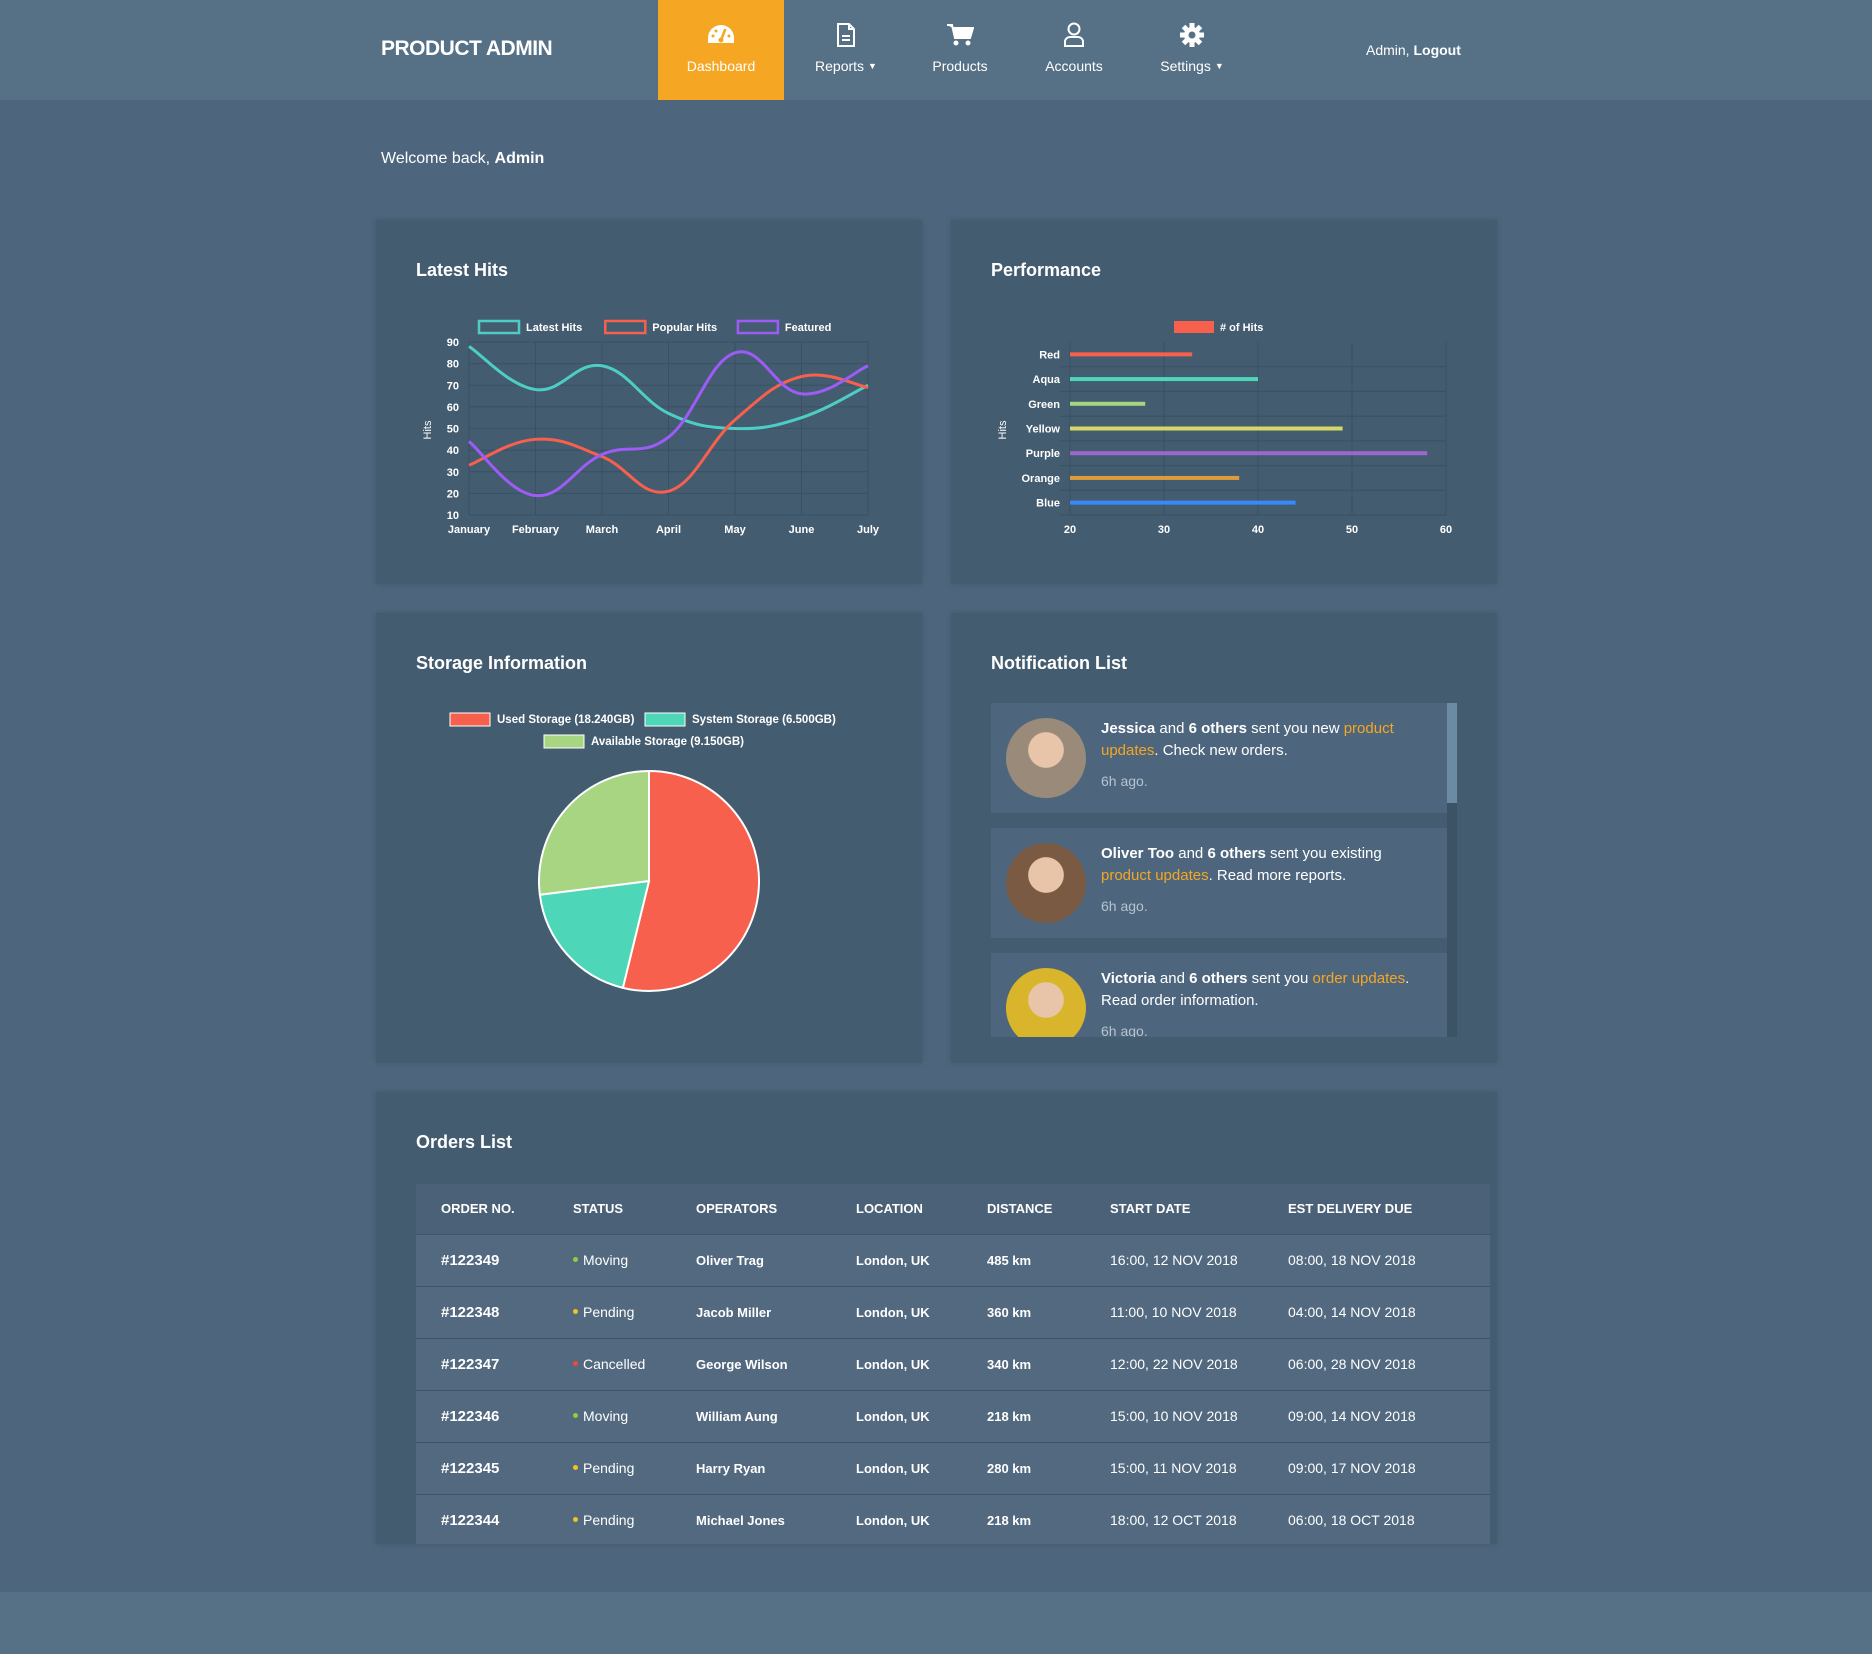  I want to click on nav-products: Products, so click(960, 50).